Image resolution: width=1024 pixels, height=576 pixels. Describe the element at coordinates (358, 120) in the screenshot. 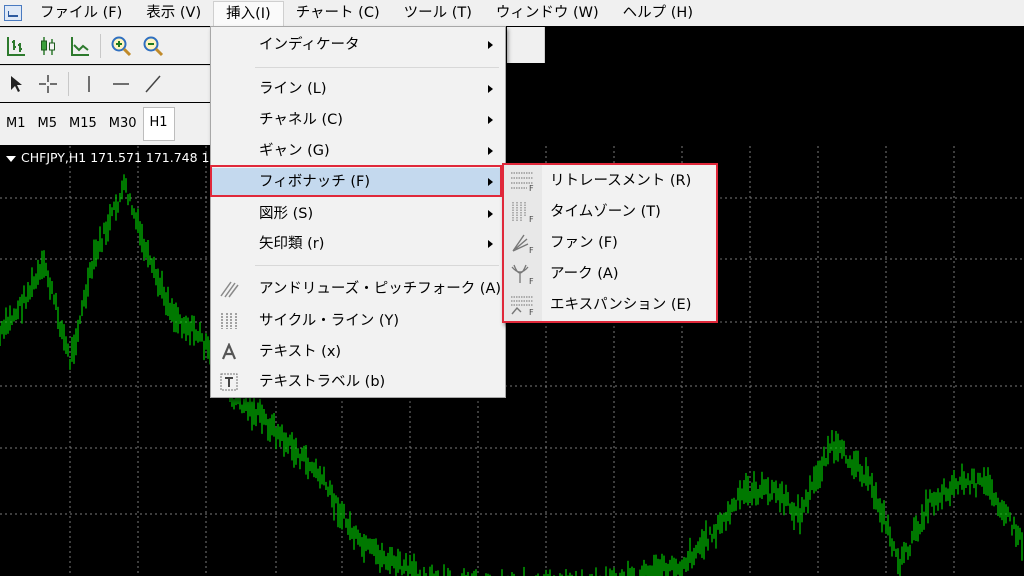

I see `menu-item-channels: チャネル (C)` at that location.